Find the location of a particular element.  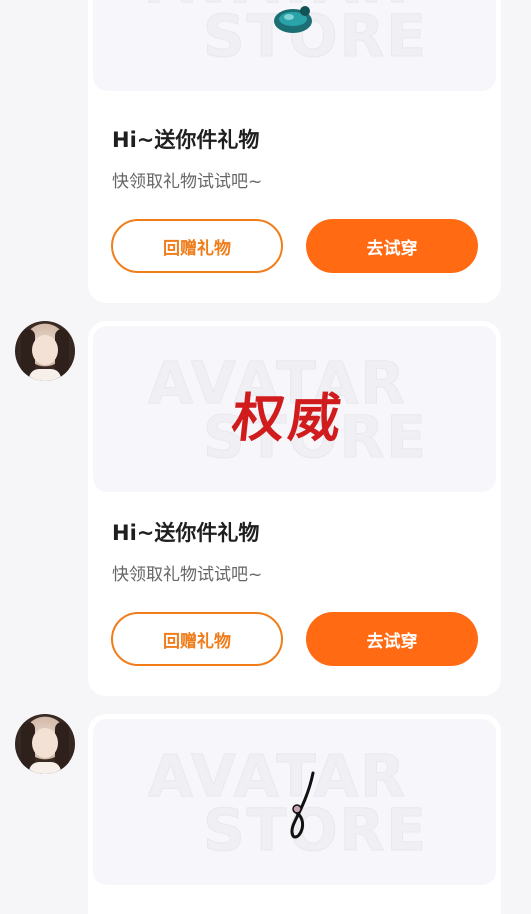

teal-ornament-icon is located at coordinates (293, 19).